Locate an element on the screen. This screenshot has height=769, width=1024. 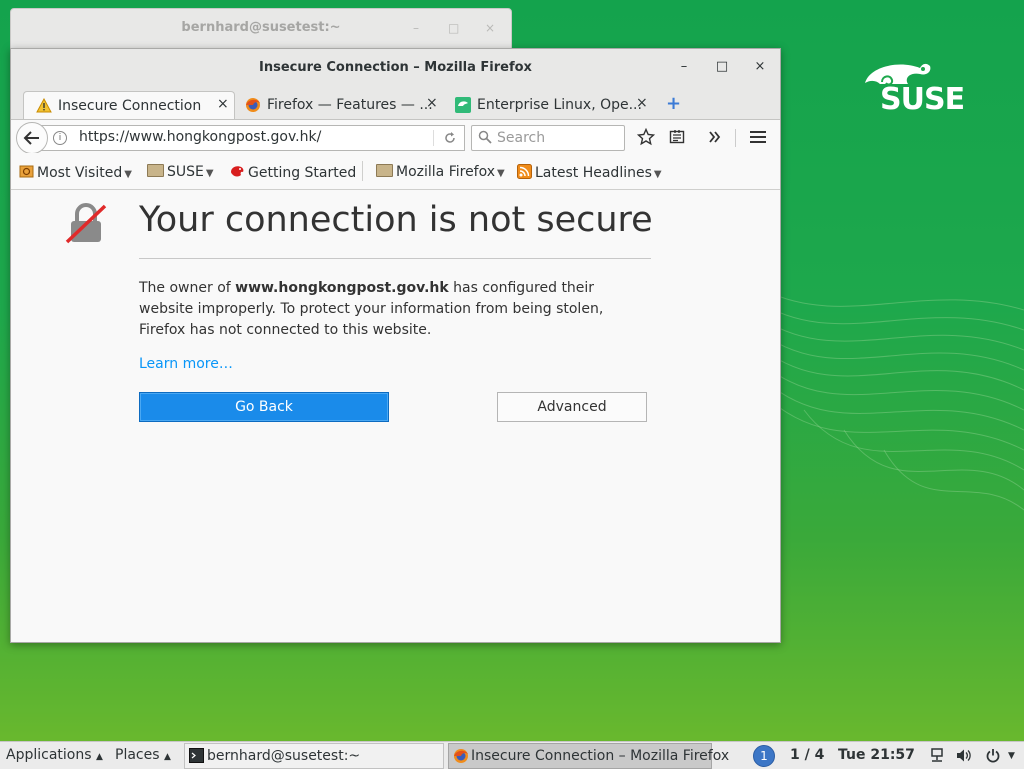
network-icon is located at coordinates (937, 755).